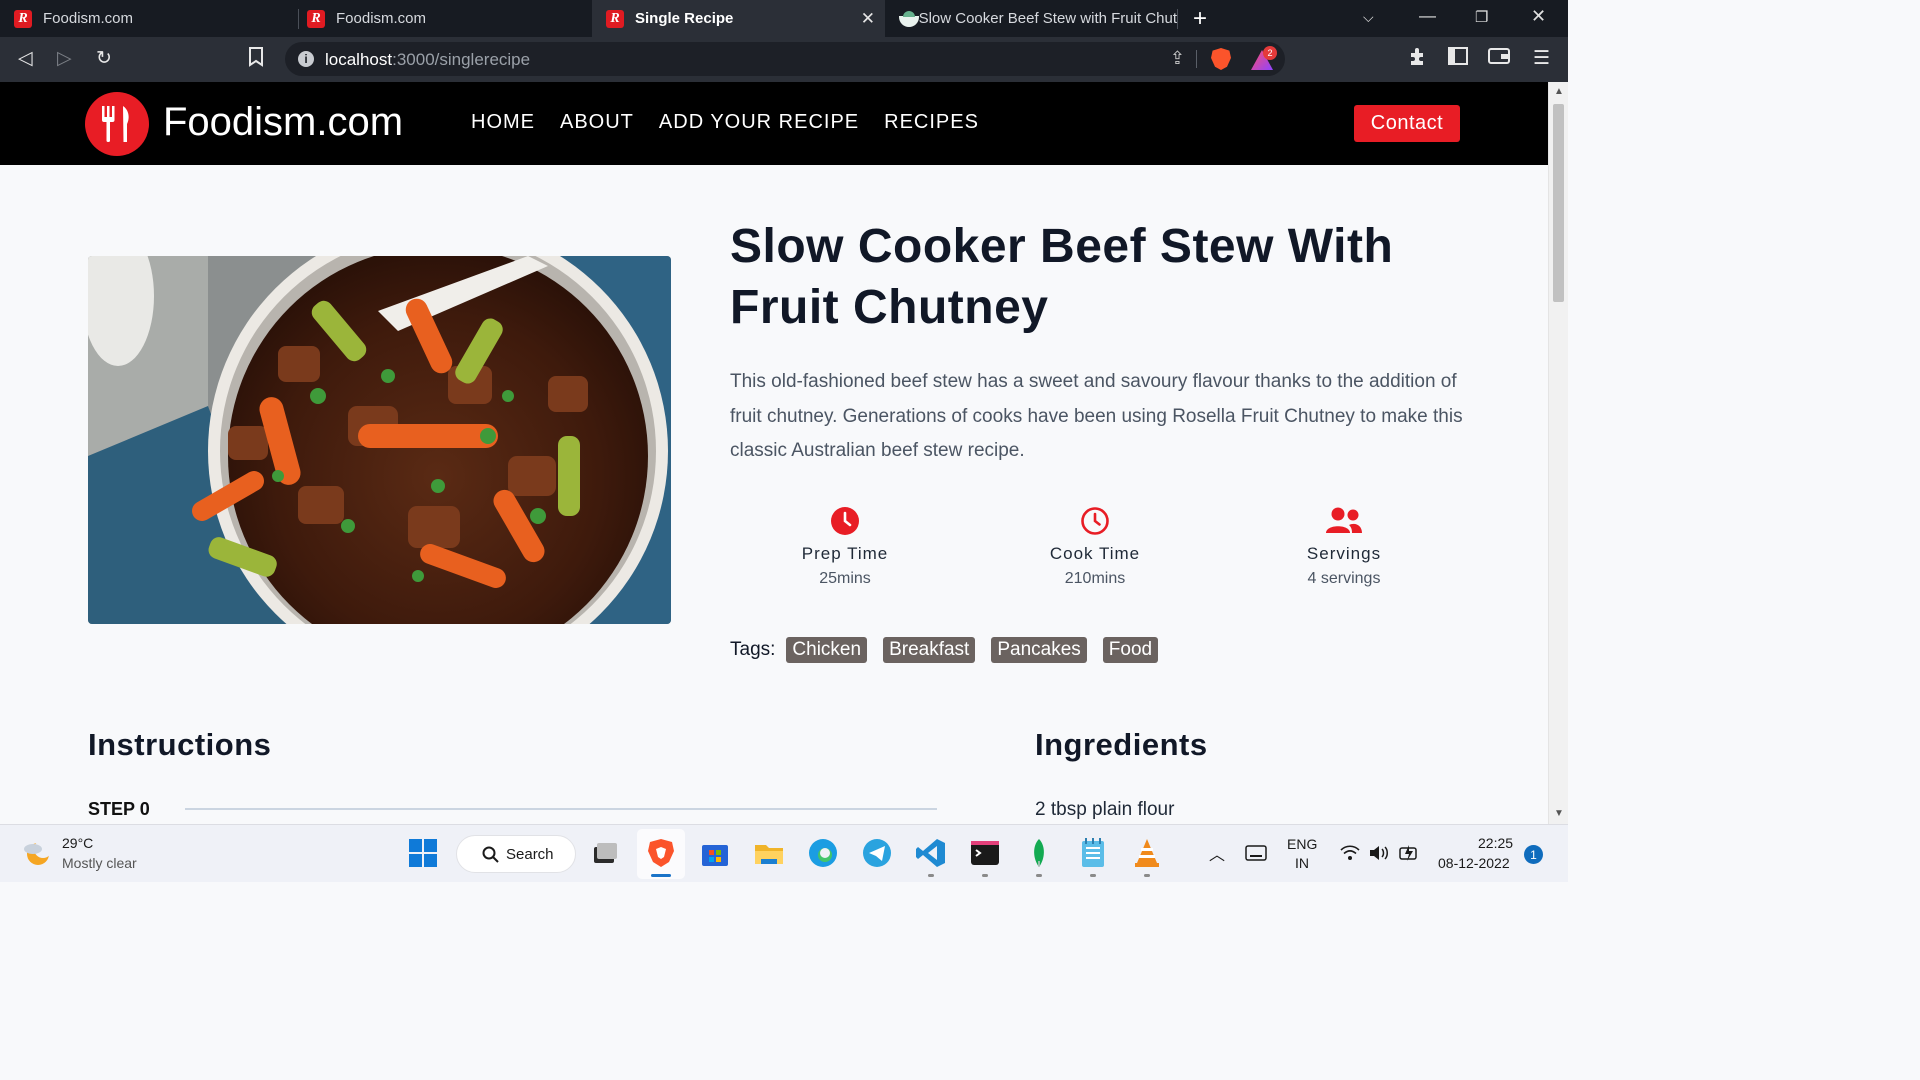 Image resolution: width=1920 pixels, height=1080 pixels. I want to click on active-app-indicator, so click(661, 875).